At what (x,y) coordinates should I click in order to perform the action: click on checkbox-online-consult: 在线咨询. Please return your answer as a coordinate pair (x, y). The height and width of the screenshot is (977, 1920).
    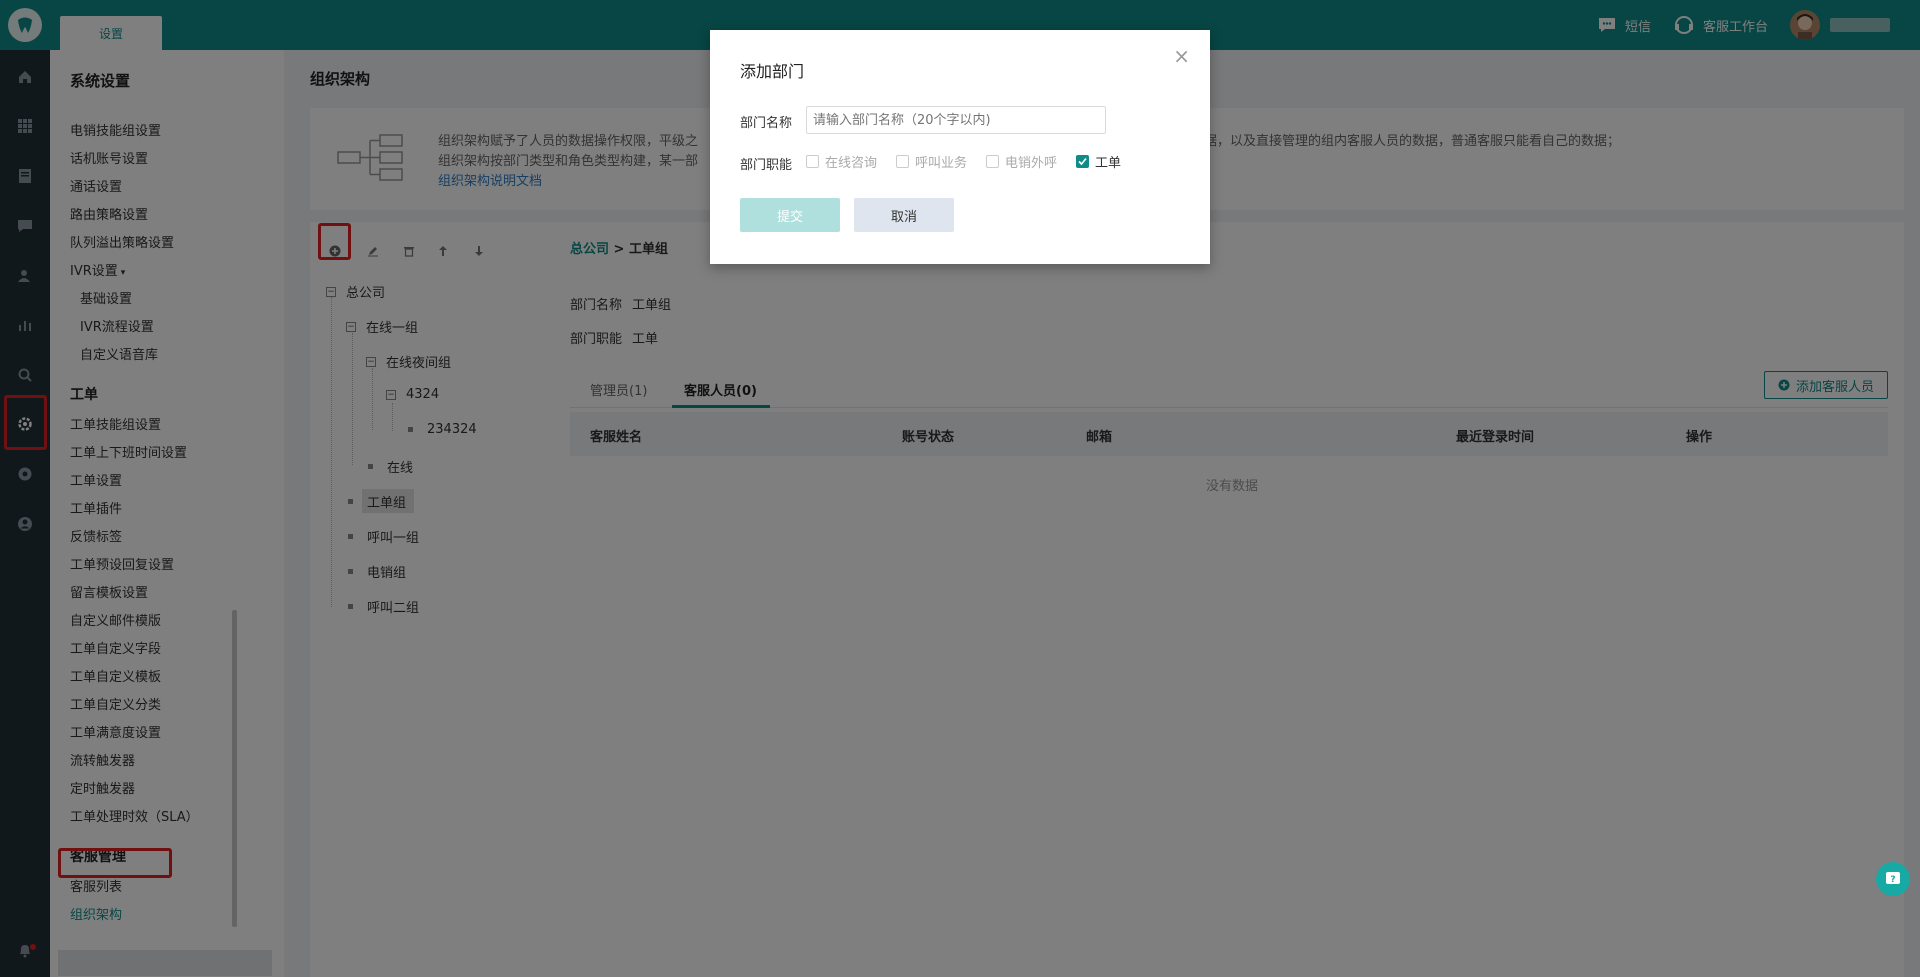
    Looking at the image, I should click on (841, 161).